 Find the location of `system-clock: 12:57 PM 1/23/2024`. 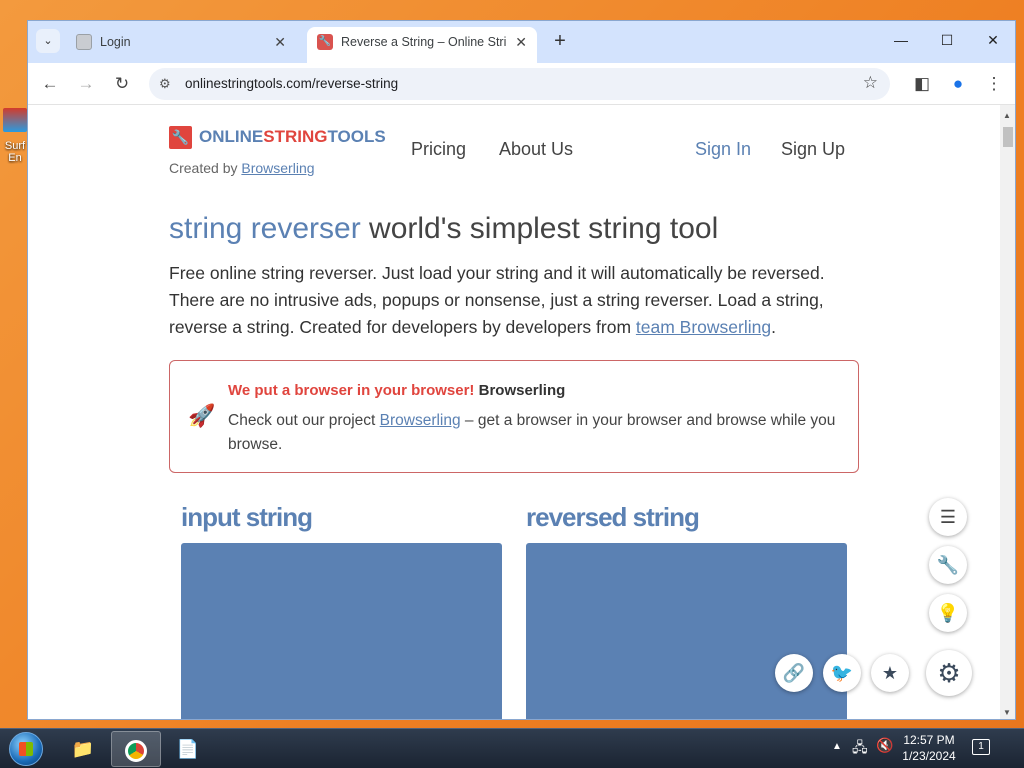

system-clock: 12:57 PM 1/23/2024 is located at coordinates (929, 748).